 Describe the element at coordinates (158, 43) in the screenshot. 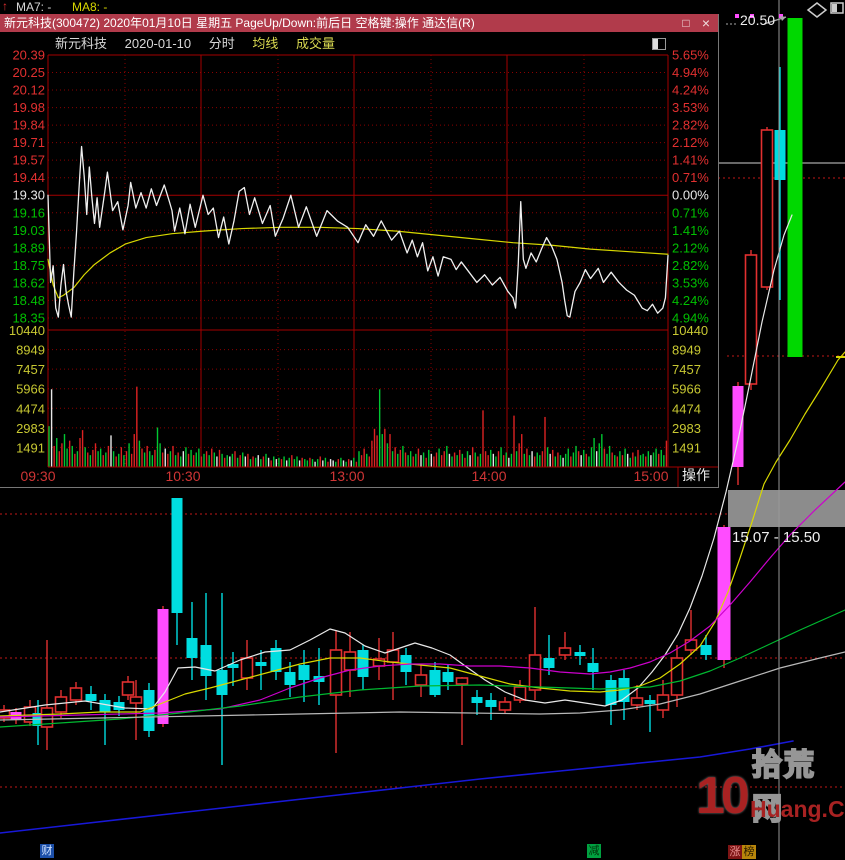

I see `date-label: 2020-01-10` at that location.